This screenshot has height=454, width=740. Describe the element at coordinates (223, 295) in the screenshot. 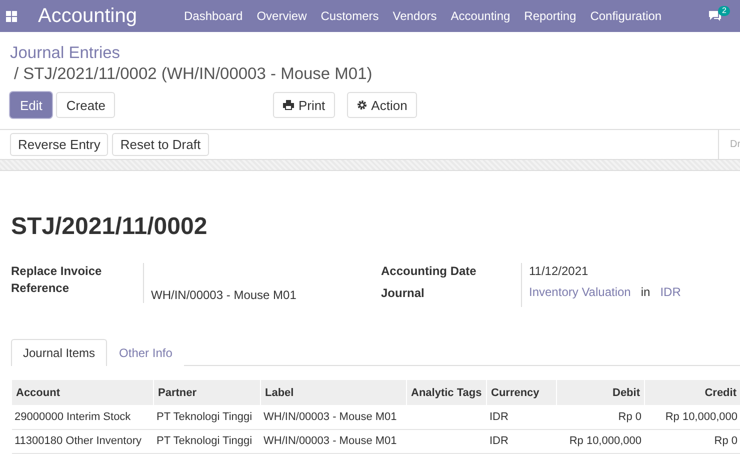

I see `field-value: WH/IN/00003 - Mouse M01` at that location.